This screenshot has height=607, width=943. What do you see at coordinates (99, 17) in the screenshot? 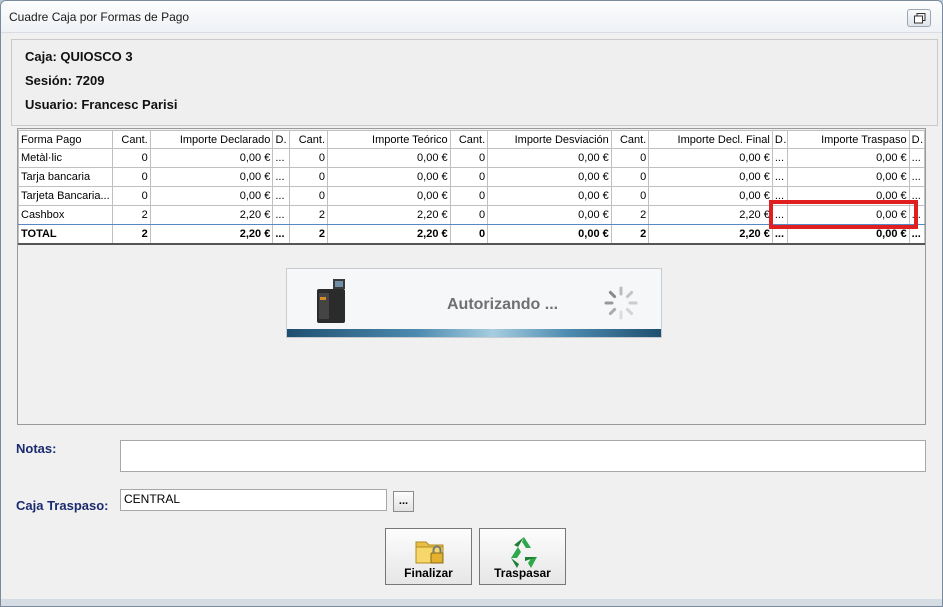
I see `window-title: Cuadre Caja por Formas de Pago` at bounding box center [99, 17].